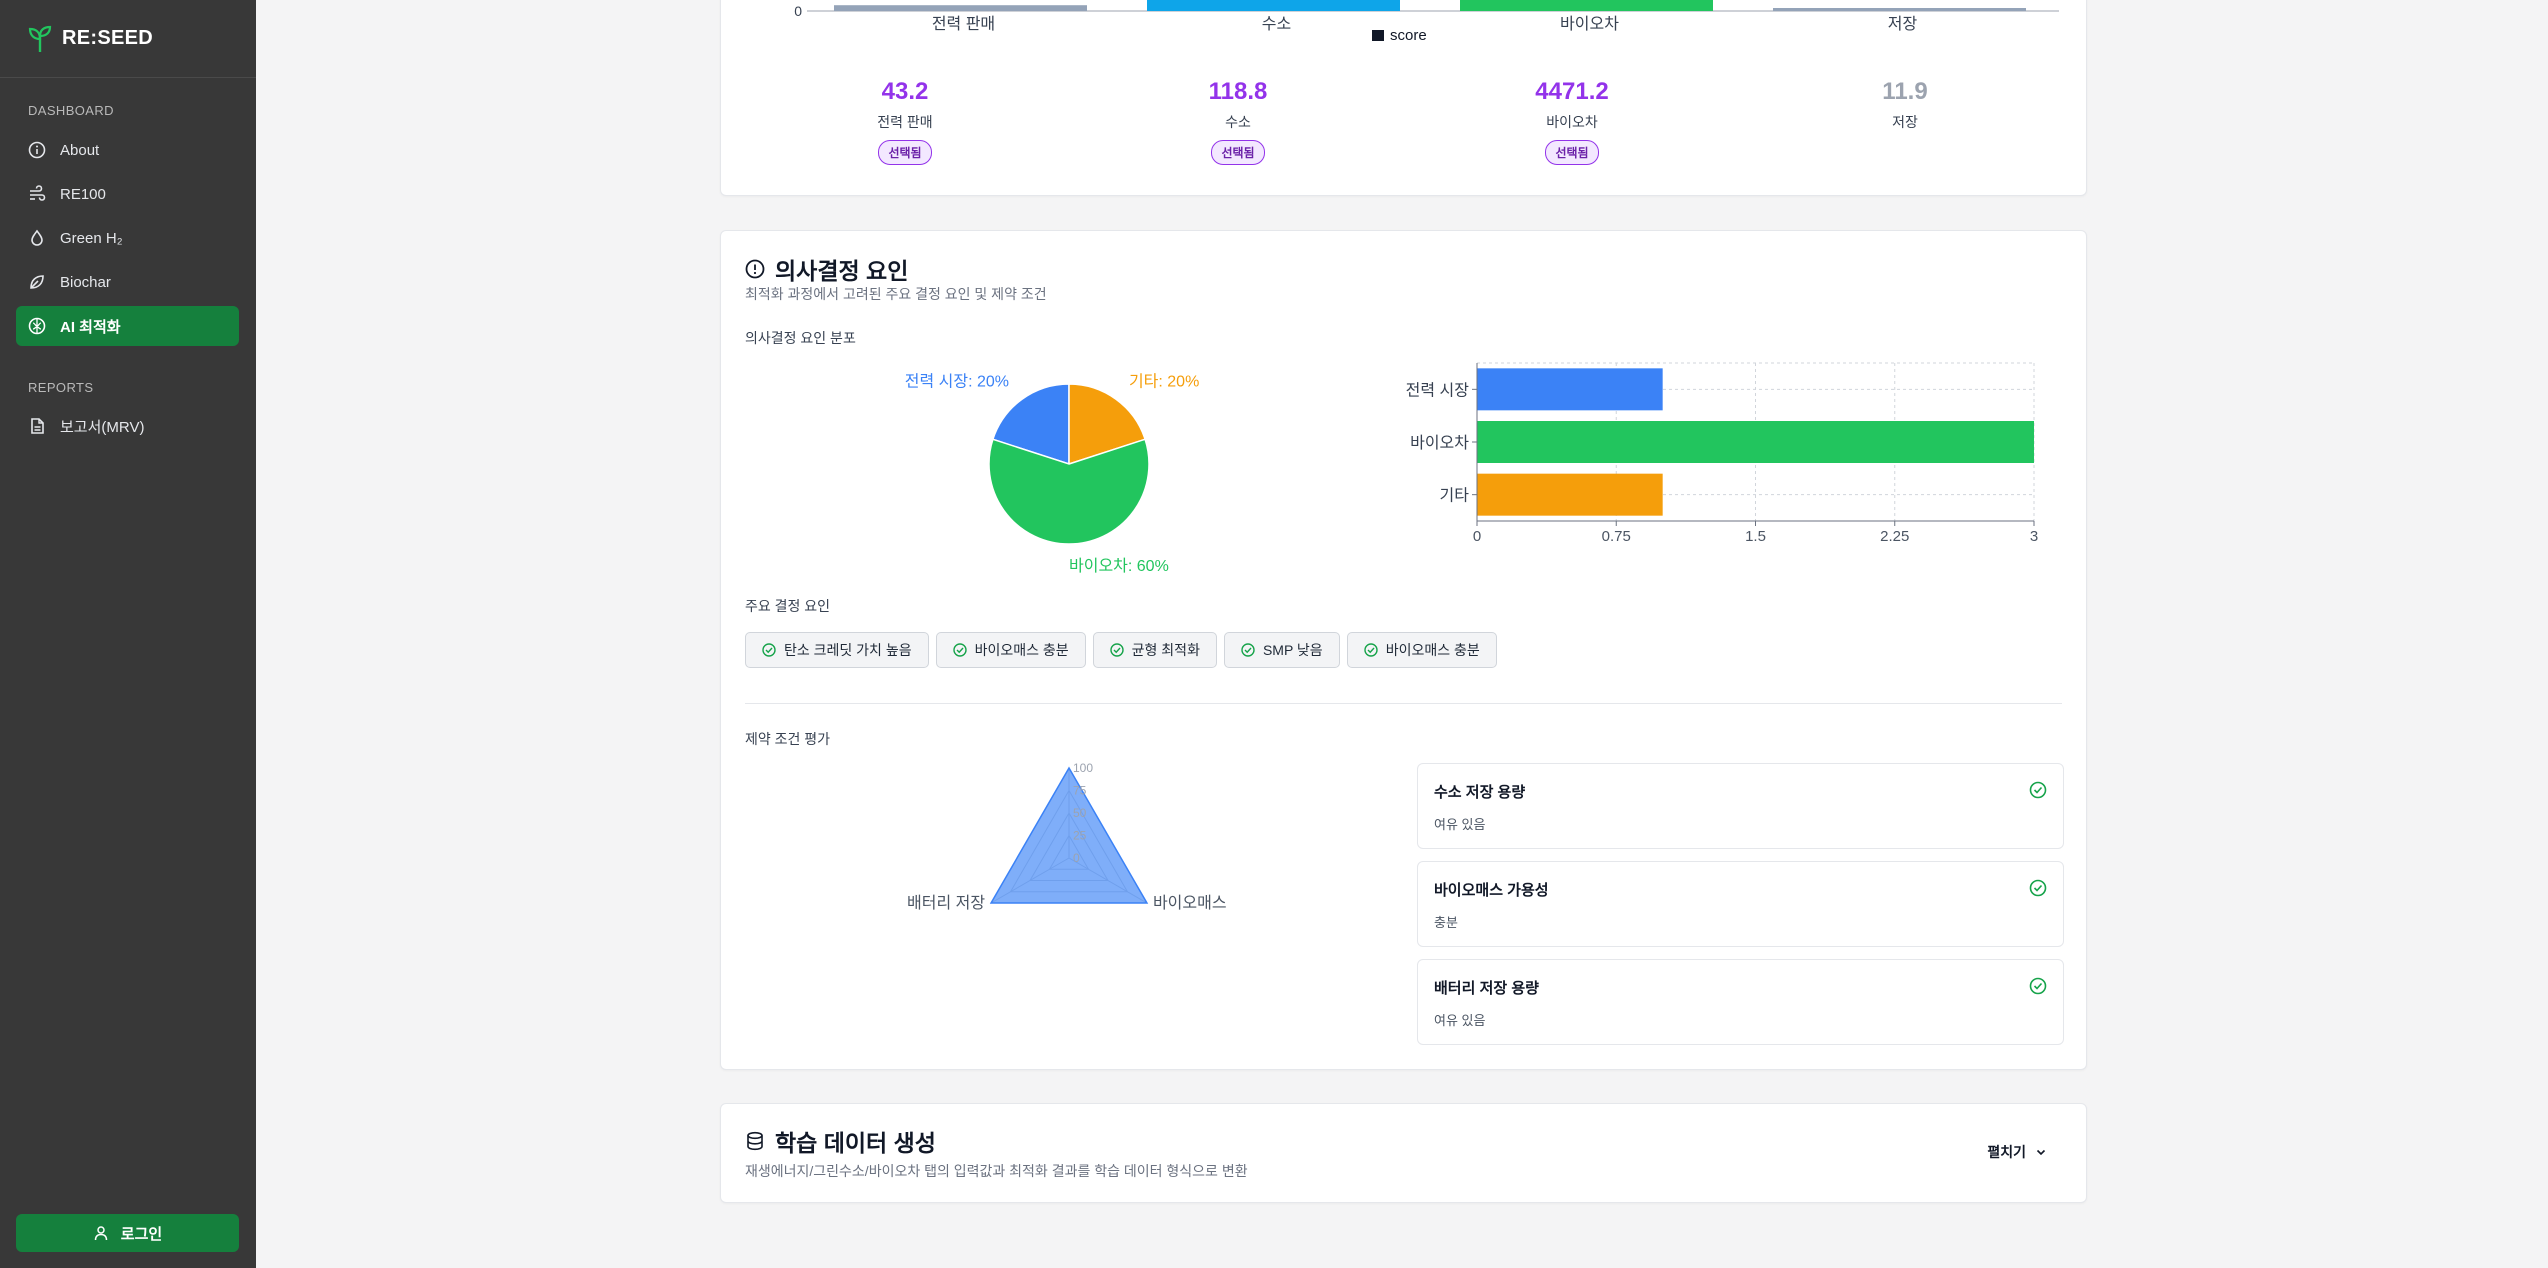  I want to click on constraints-label: 제약 조건 평가, so click(788, 739).